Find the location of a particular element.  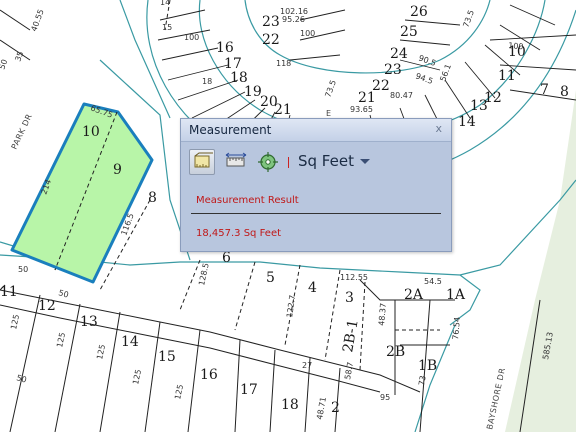

dim-label: 90.5 is located at coordinates (427, 60).